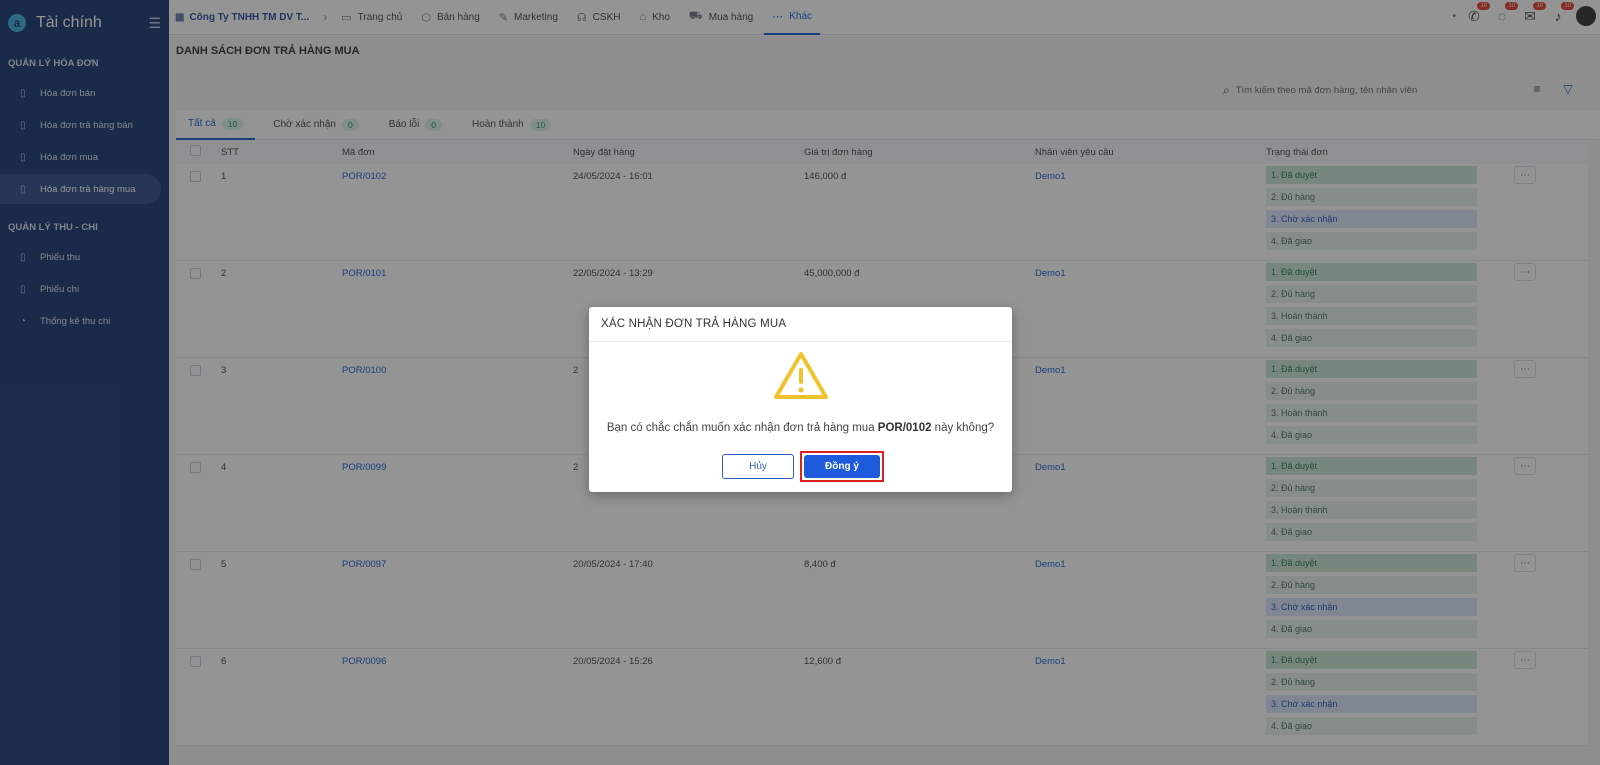 This screenshot has height=765, width=1600. Describe the element at coordinates (963, 428) in the screenshot. I see `message-text-end: này không?` at that location.